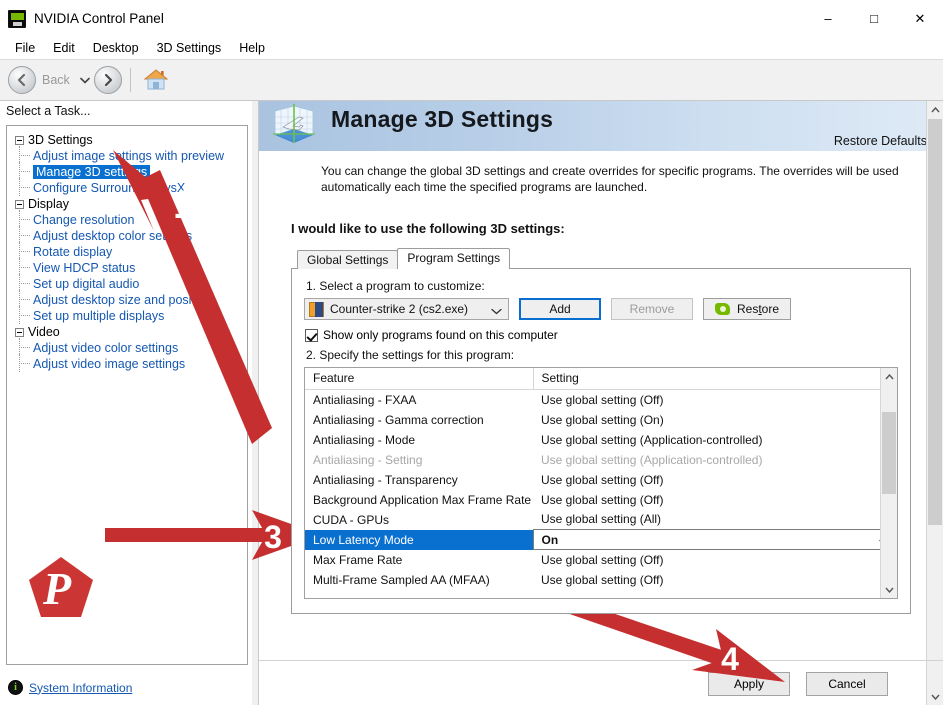  I want to click on sidebar-item-configure-surround-physx: Configure Surround, PhysX, so click(127, 187).